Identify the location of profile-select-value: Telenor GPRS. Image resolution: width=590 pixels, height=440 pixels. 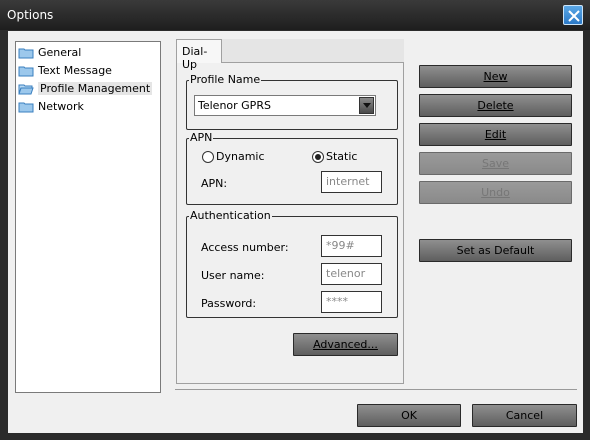
(234, 105).